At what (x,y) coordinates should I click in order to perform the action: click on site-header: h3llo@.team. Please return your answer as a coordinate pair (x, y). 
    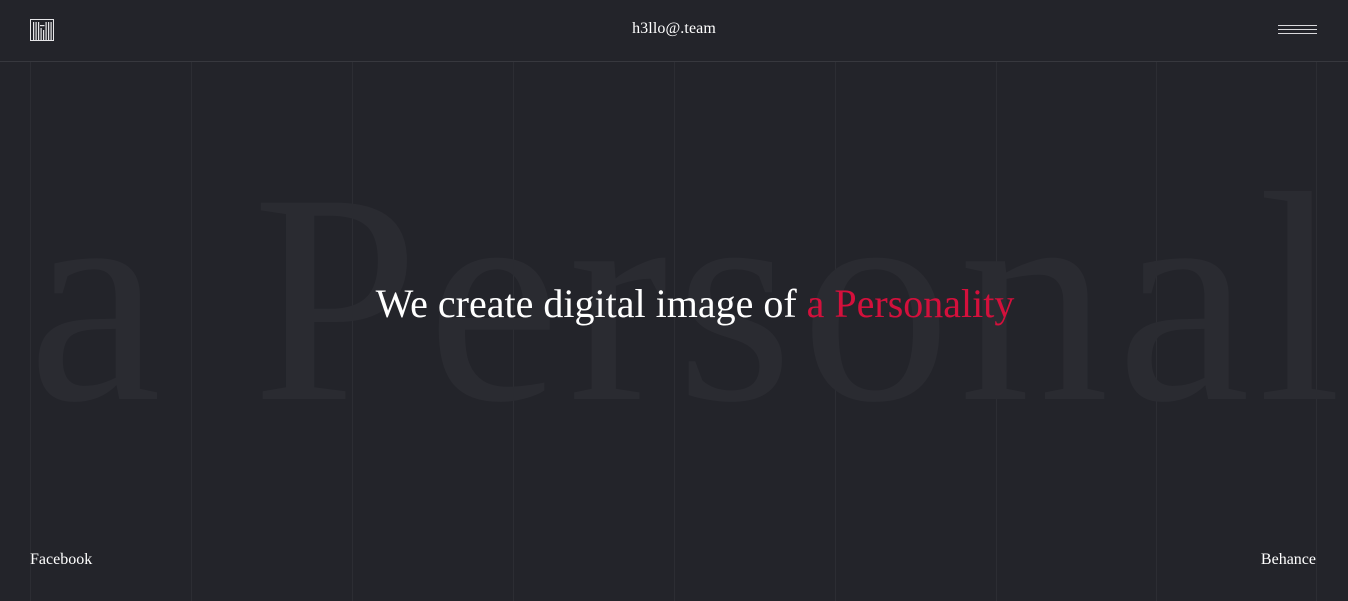
    Looking at the image, I should click on (674, 31).